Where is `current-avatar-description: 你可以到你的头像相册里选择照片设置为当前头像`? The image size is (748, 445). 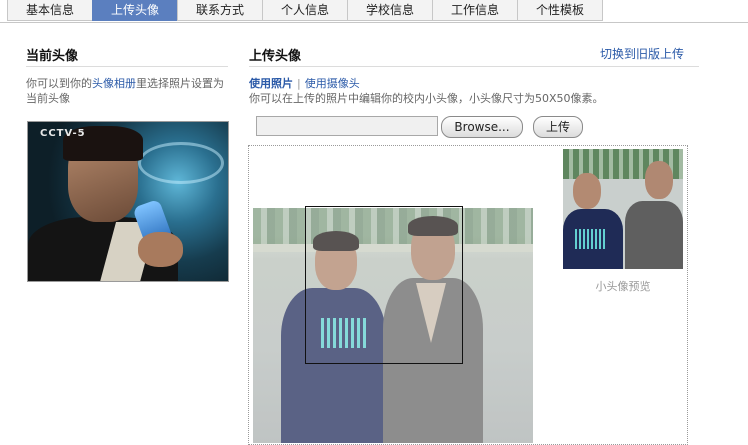 current-avatar-description: 你可以到你的头像相册里选择照片设置为当前头像 is located at coordinates (128, 91).